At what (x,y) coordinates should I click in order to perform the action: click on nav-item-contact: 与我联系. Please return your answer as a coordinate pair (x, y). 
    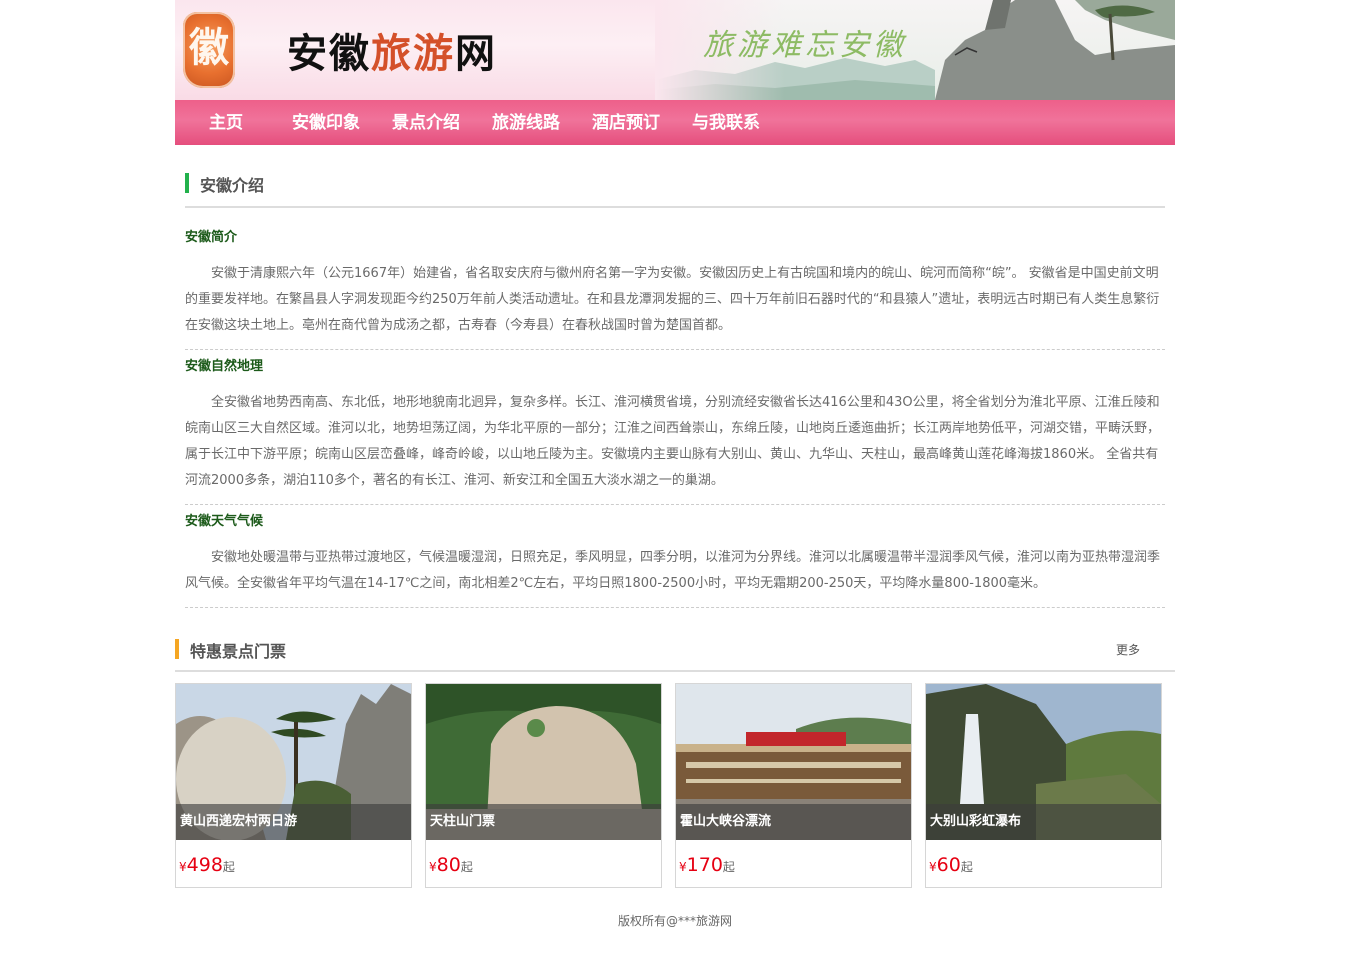
    Looking at the image, I should click on (726, 122).